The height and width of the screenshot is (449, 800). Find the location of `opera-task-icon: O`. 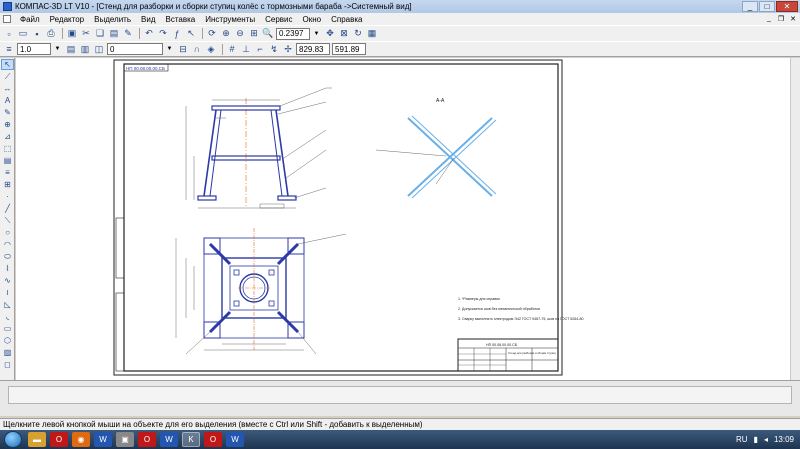

opera-task-icon: O is located at coordinates (59, 439).